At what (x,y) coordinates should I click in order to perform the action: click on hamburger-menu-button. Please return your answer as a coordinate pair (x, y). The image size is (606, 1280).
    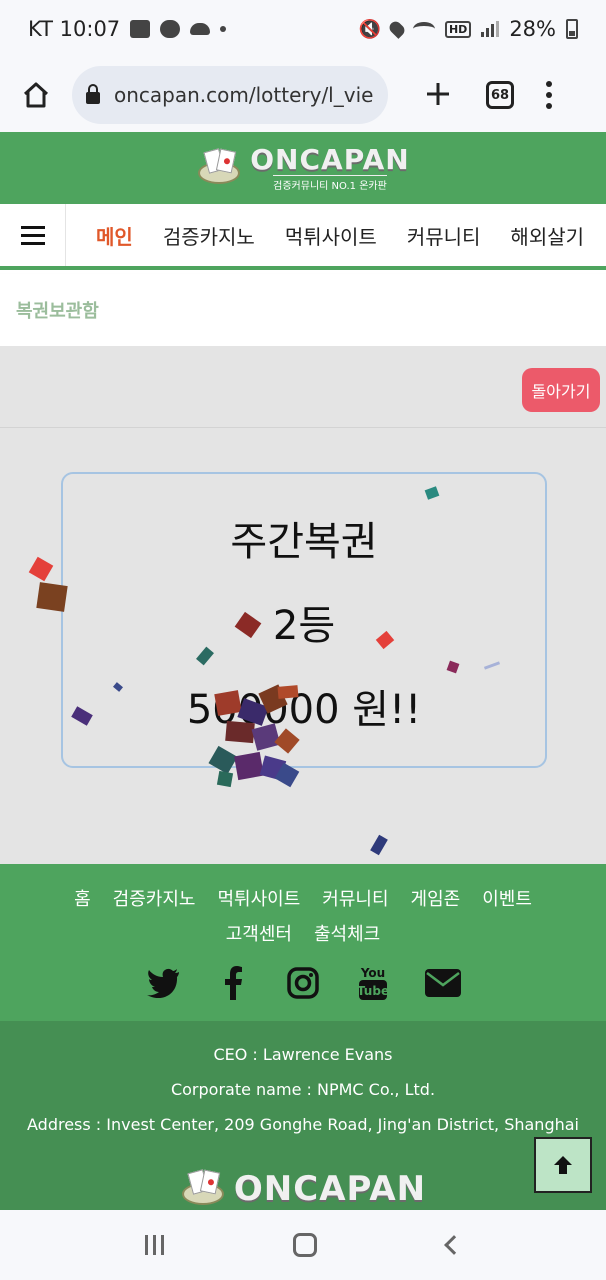
    Looking at the image, I should click on (33, 235).